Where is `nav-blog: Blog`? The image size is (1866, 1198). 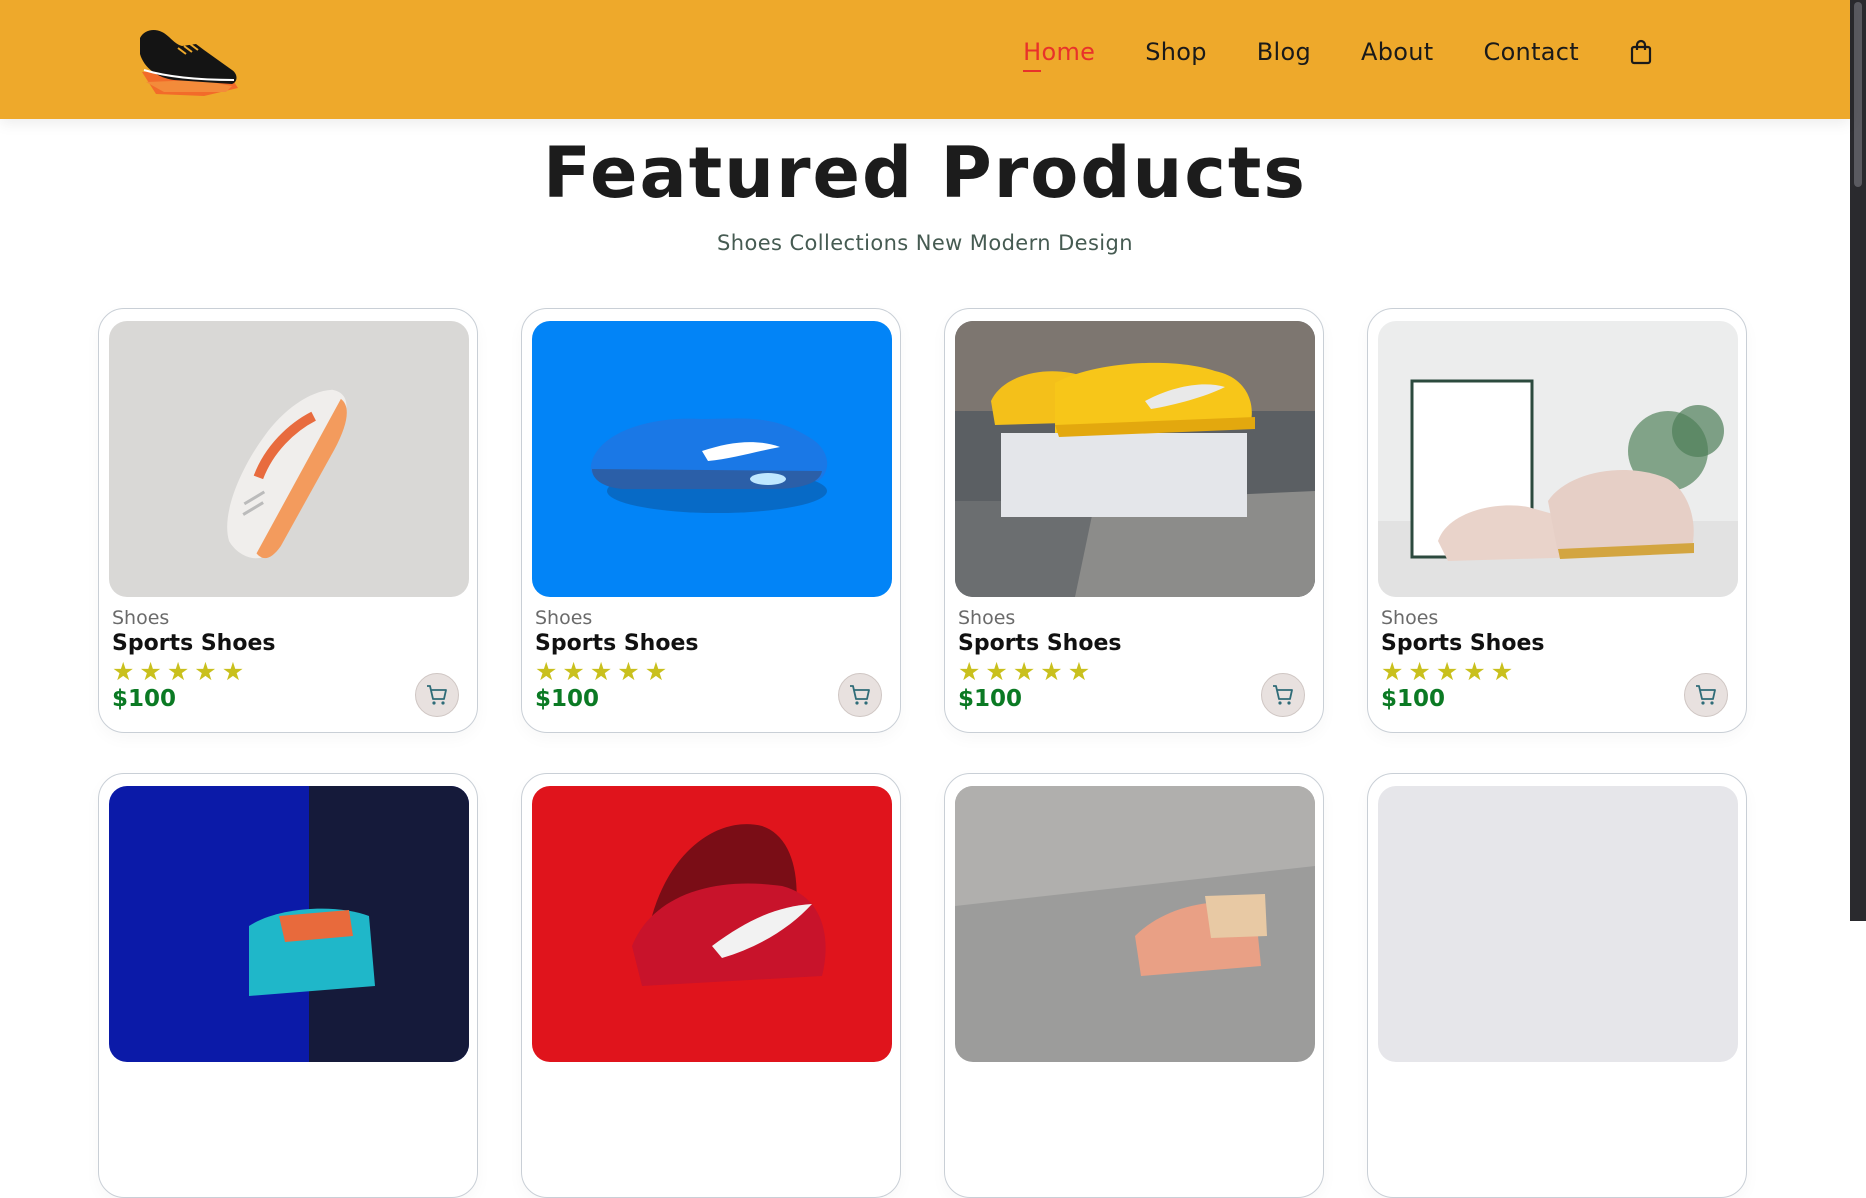
nav-blog: Blog is located at coordinates (1284, 52).